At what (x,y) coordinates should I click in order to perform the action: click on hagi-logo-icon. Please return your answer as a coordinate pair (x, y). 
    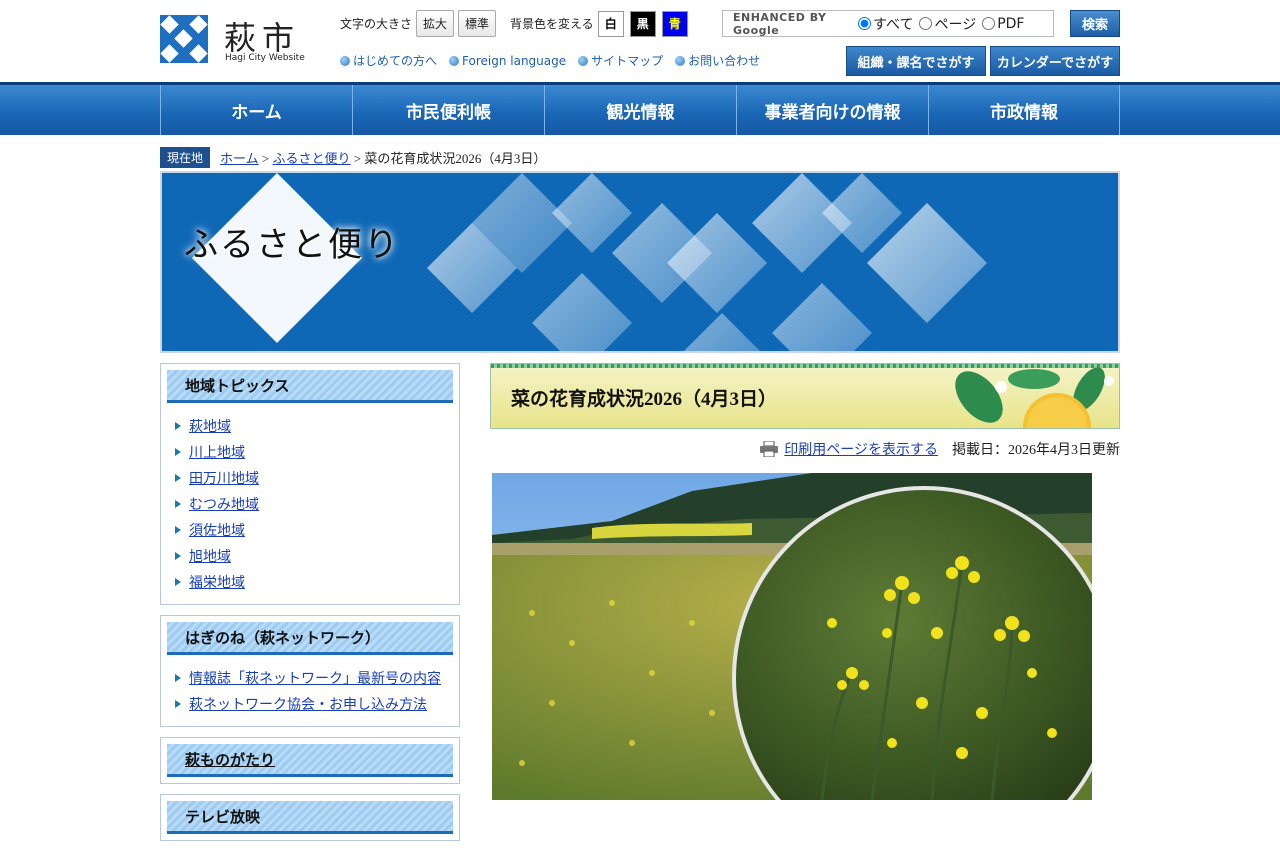
    Looking at the image, I should click on (184, 39).